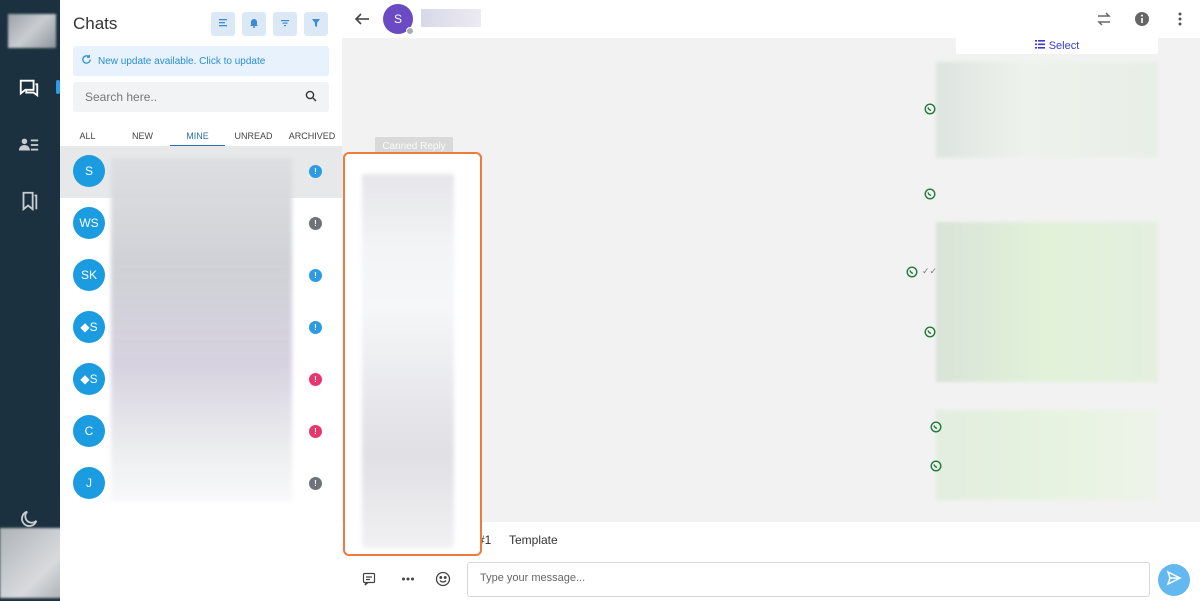 This screenshot has height=601, width=1200. What do you see at coordinates (86, 61) in the screenshot?
I see `refresh-icon` at bounding box center [86, 61].